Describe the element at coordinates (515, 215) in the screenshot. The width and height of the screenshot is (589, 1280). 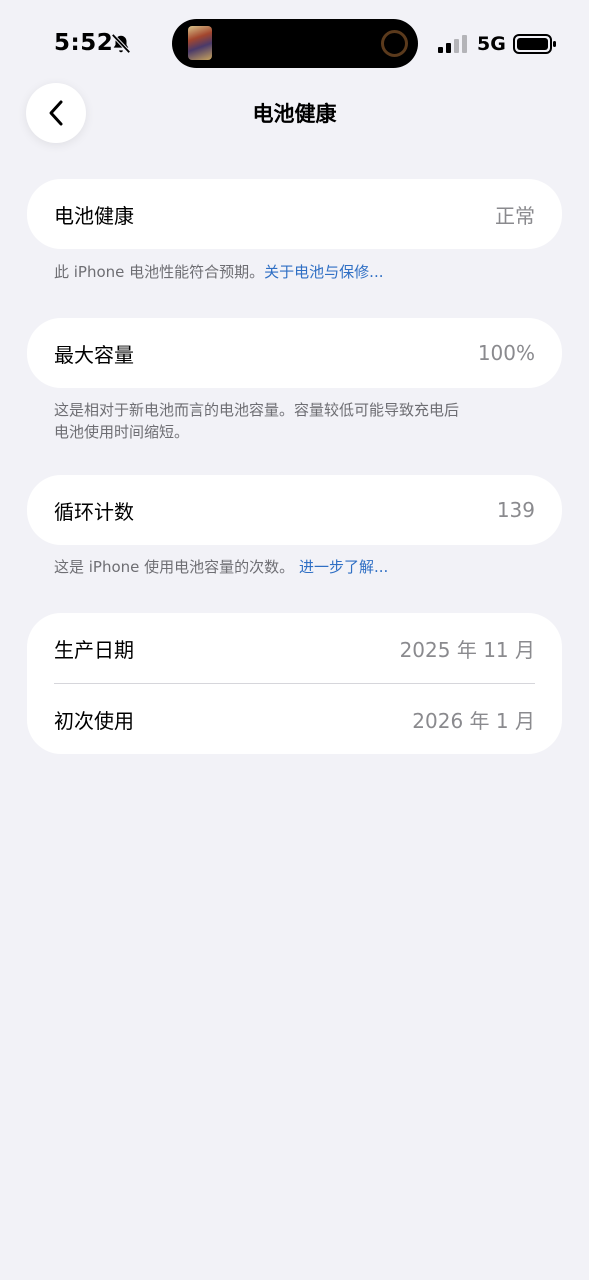
I see `battery-health-value: 正常` at that location.